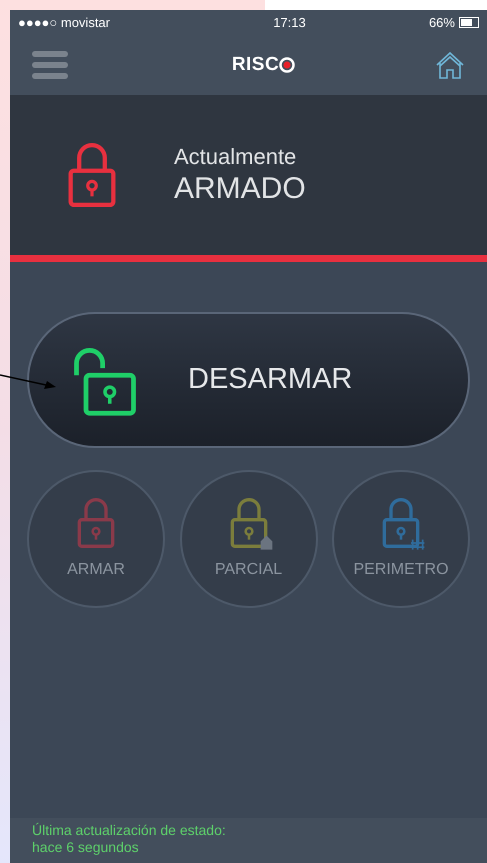  Describe the element at coordinates (449, 65) in the screenshot. I see `home-icon` at that location.